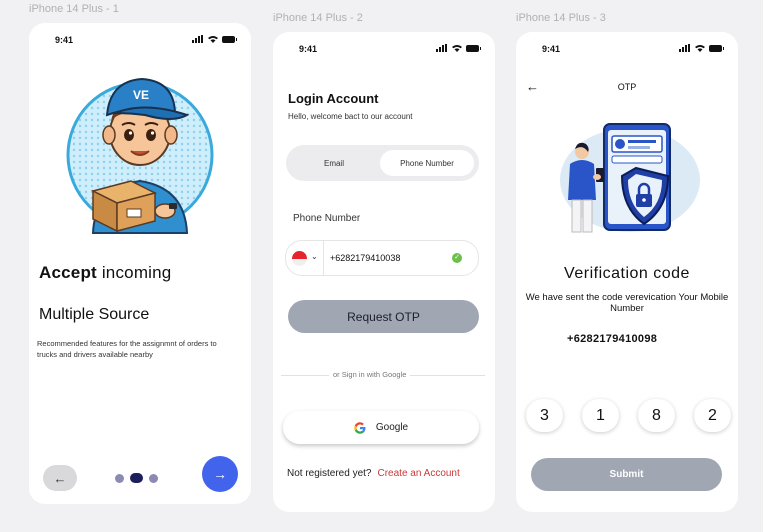 This screenshot has height=532, width=763. Describe the element at coordinates (360, 427) in the screenshot. I see `google-icon` at that location.